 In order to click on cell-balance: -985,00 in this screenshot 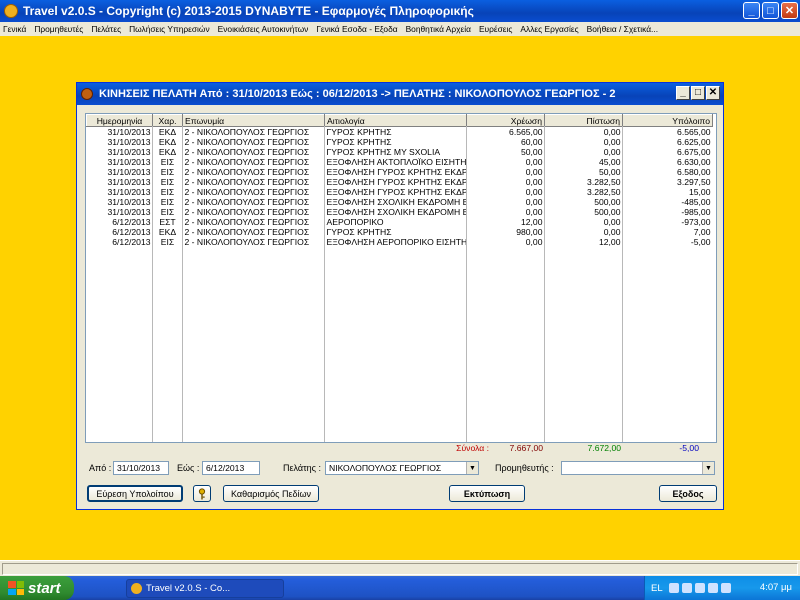, I will do `click(696, 212)`.